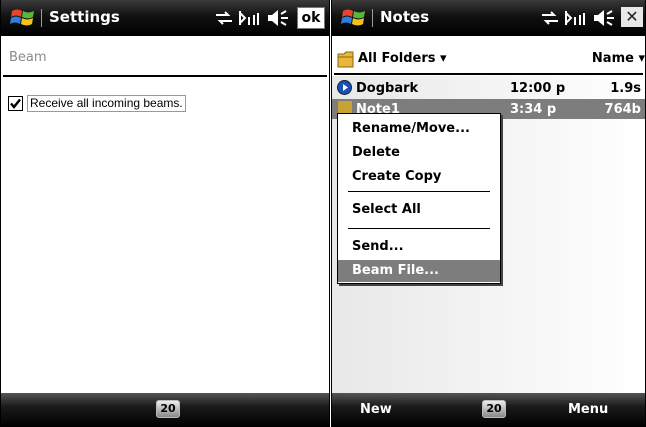  What do you see at coordinates (538, 88) in the screenshot?
I see `item-time: 12:00 p` at bounding box center [538, 88].